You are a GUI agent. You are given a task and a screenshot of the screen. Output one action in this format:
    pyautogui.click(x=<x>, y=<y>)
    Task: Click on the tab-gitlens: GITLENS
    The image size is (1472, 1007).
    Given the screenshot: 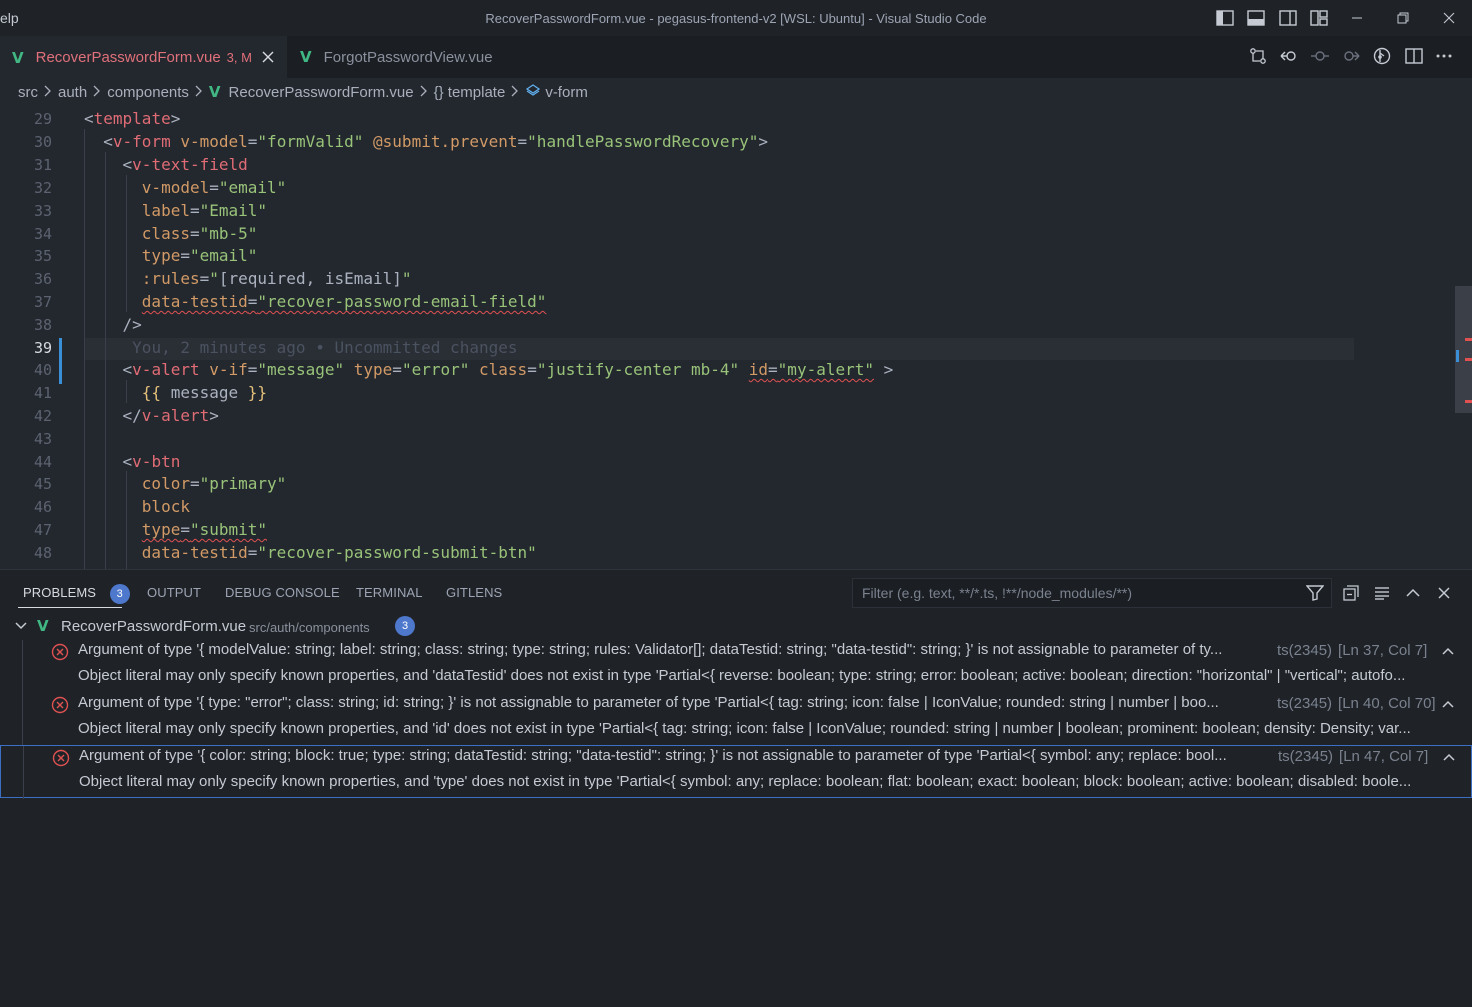 What is the action you would take?
    pyautogui.click(x=474, y=592)
    